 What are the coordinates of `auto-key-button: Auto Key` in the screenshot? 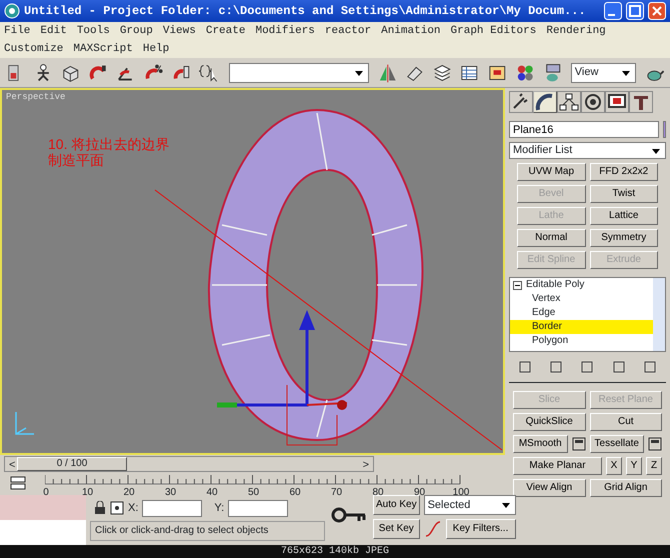 It's located at (396, 505).